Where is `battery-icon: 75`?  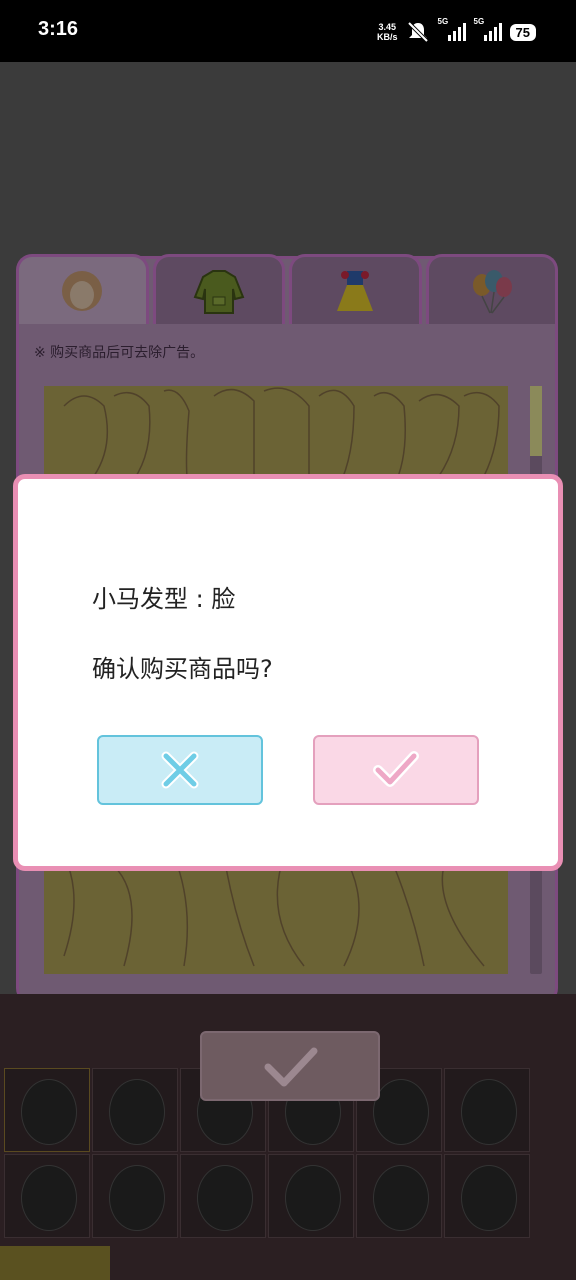
battery-icon: 75 is located at coordinates (522, 32).